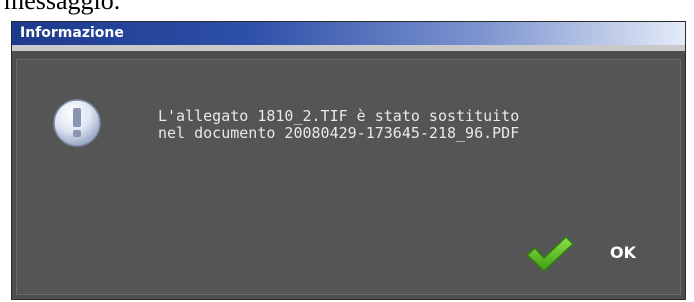 This screenshot has height=302, width=694. Describe the element at coordinates (339, 116) in the screenshot. I see `message-line-1: L'allegato 1810_2.TIF è stato sostituito` at that location.